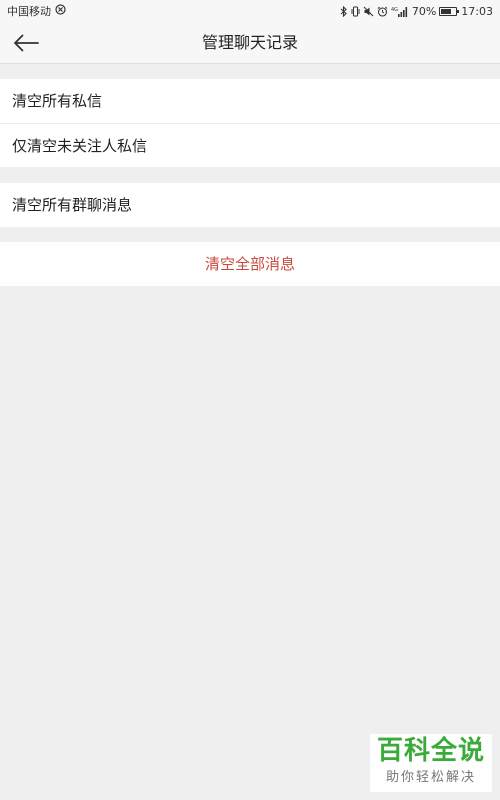  I want to click on clear-all-group-messages-button: 清空所有群聊消息, so click(250, 205).